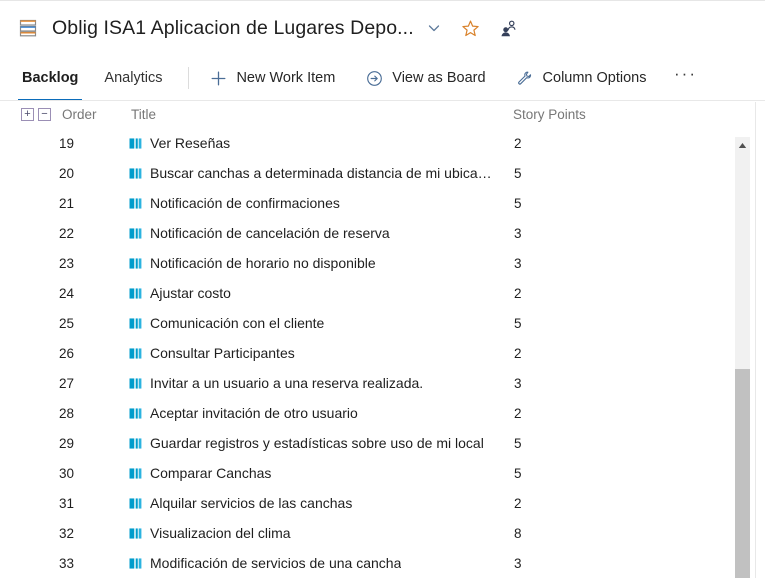 The height and width of the screenshot is (578, 765). Describe the element at coordinates (367, 325) in the screenshot. I see `table-row: 25 Comunicación con el cliente 5` at that location.